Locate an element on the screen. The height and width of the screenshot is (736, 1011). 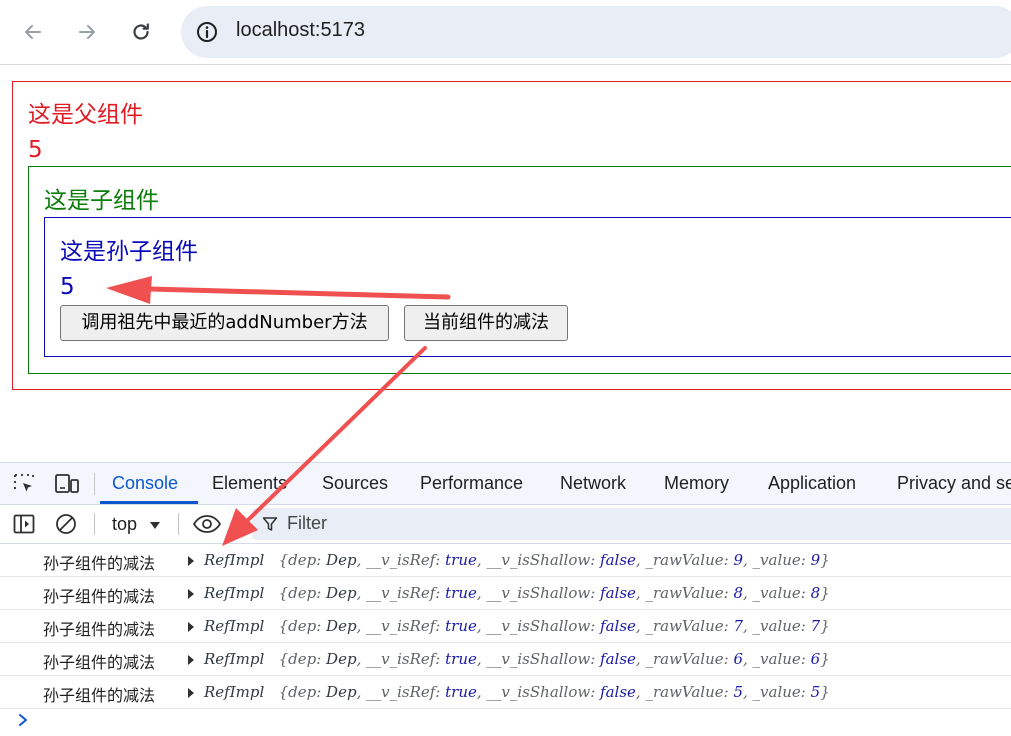
reload-icon is located at coordinates (141, 31).